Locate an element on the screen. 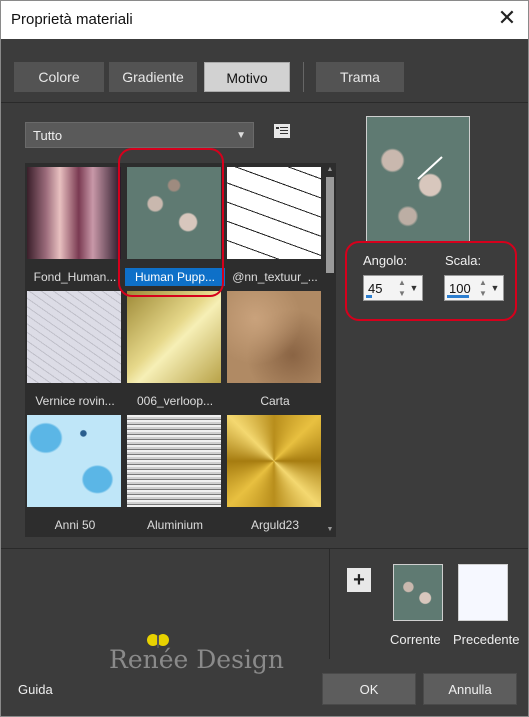 The image size is (529, 717). tab-gradiente: Gradiente is located at coordinates (153, 77).